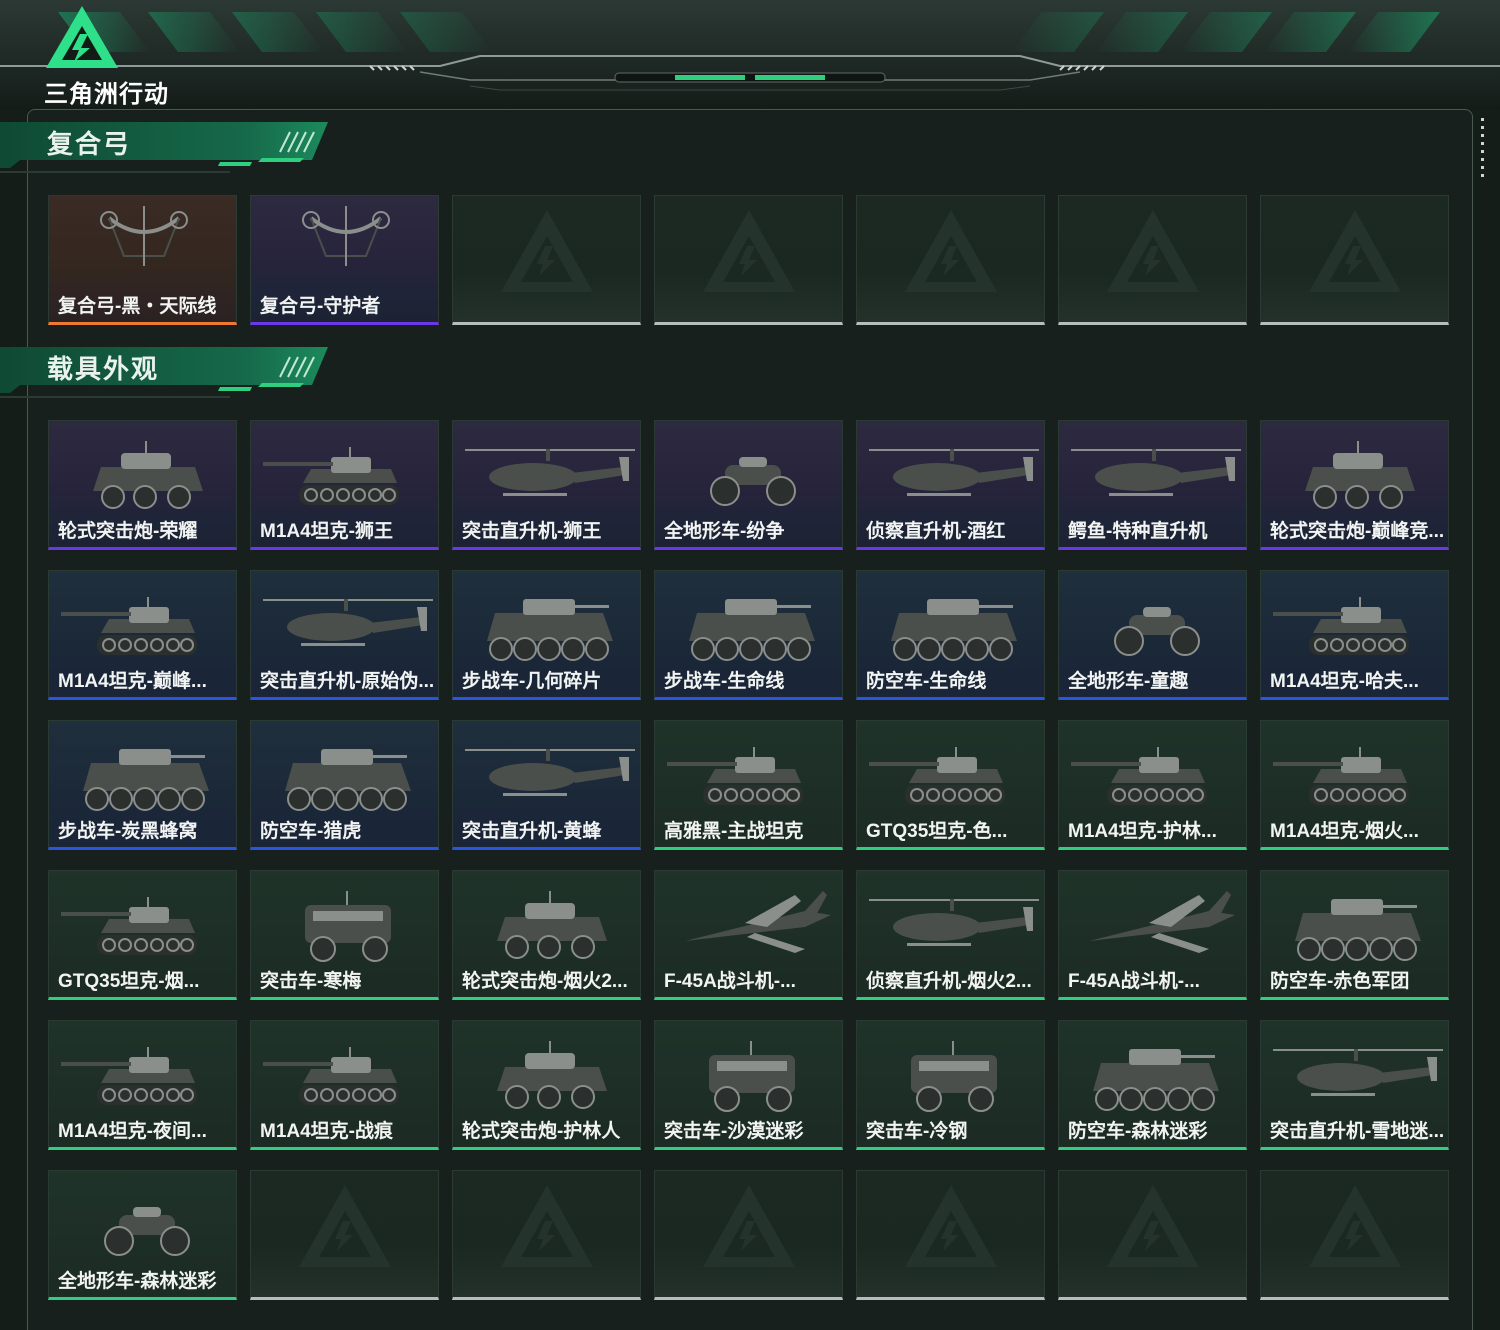  I want to click on section-title: 复合弓, so click(89, 144).